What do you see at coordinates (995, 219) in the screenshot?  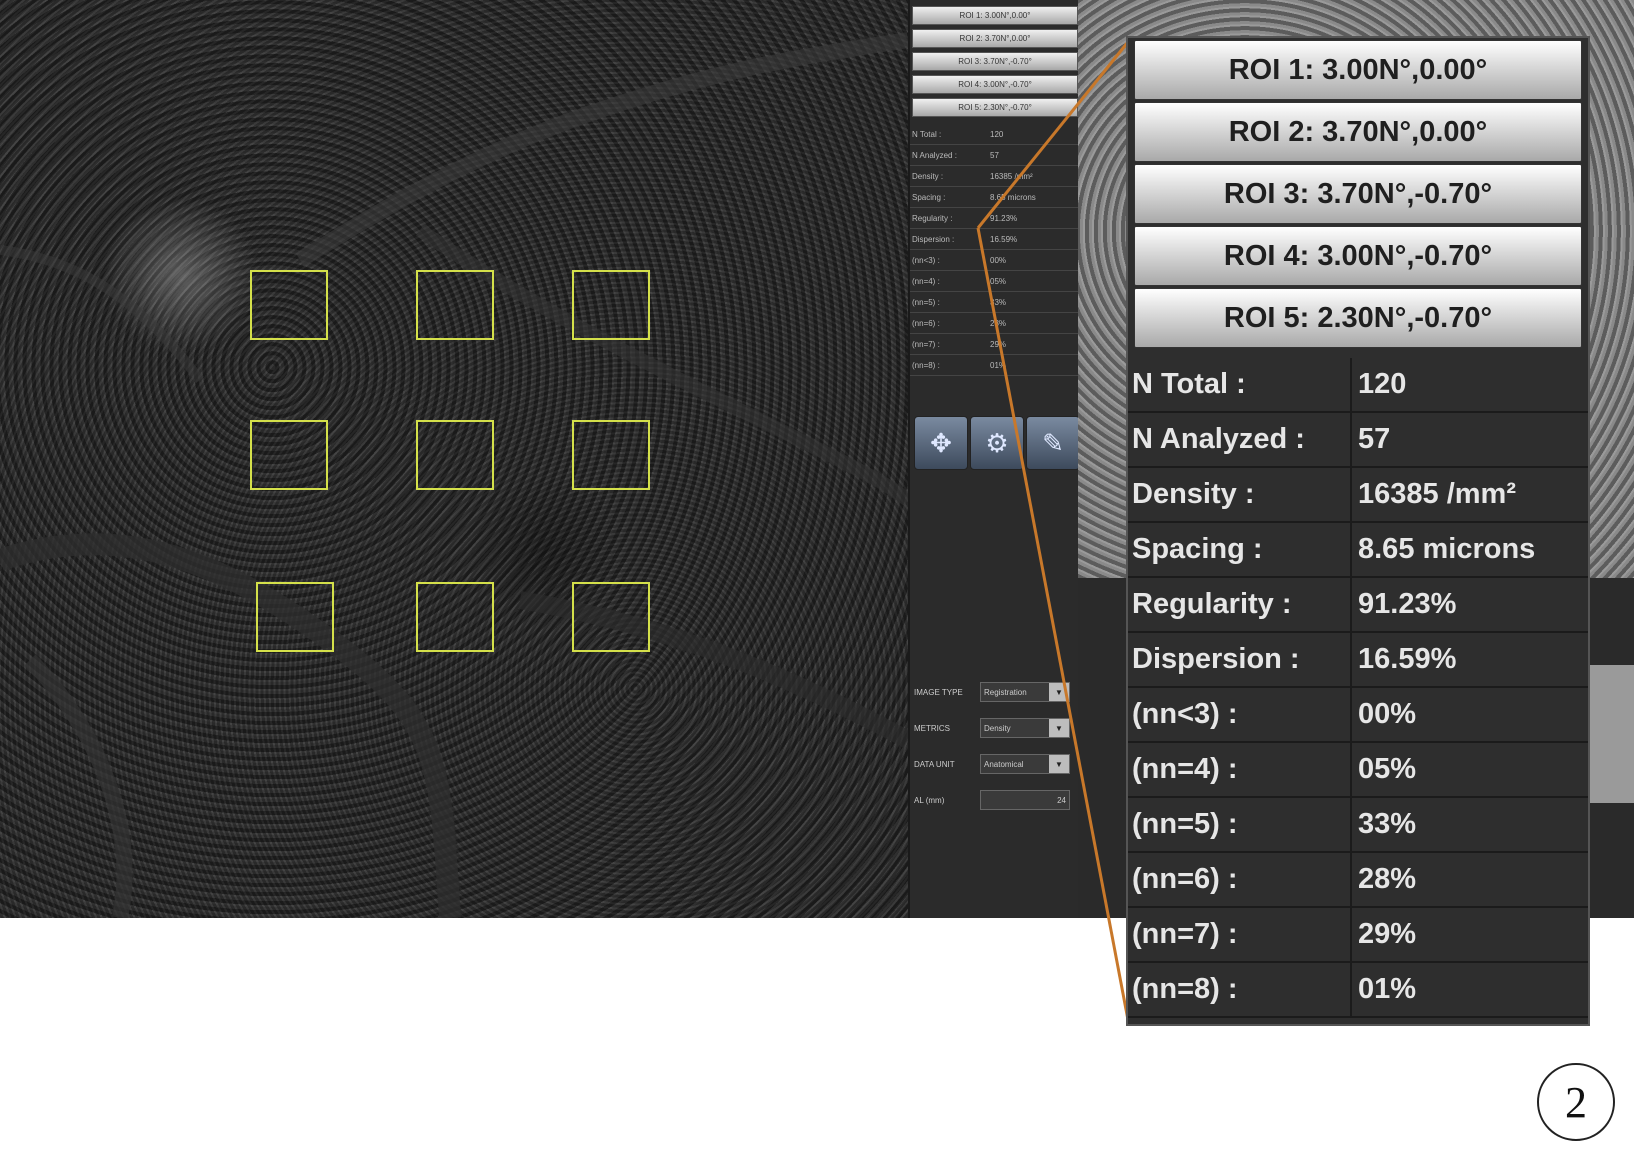 I see `small-stat-row: Regularity :91.23%` at bounding box center [995, 219].